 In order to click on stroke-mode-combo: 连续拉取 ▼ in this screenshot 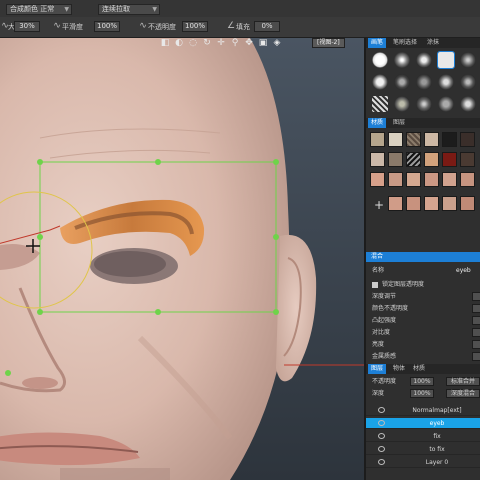, I will do `click(129, 9)`.